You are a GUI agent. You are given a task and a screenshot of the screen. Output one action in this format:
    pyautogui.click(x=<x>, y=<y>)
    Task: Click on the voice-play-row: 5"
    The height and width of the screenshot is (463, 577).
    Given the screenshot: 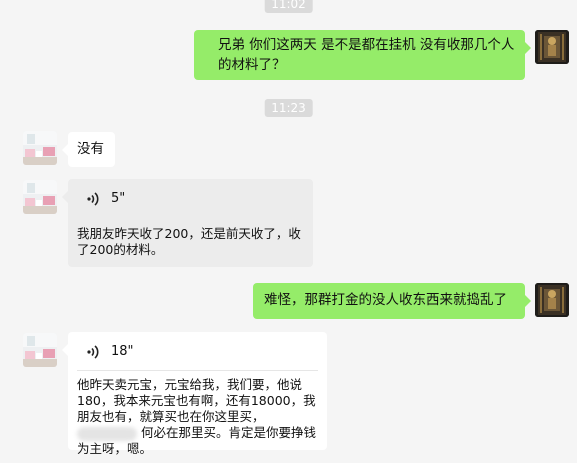 What is the action you would take?
    pyautogui.click(x=190, y=199)
    